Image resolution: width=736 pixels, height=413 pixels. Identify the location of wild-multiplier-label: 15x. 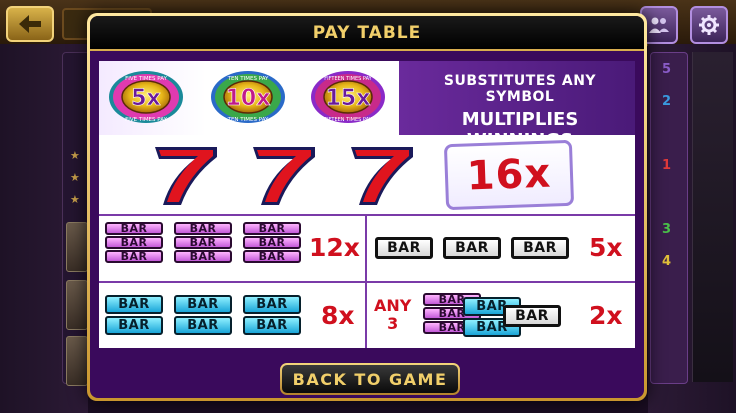
(348, 98).